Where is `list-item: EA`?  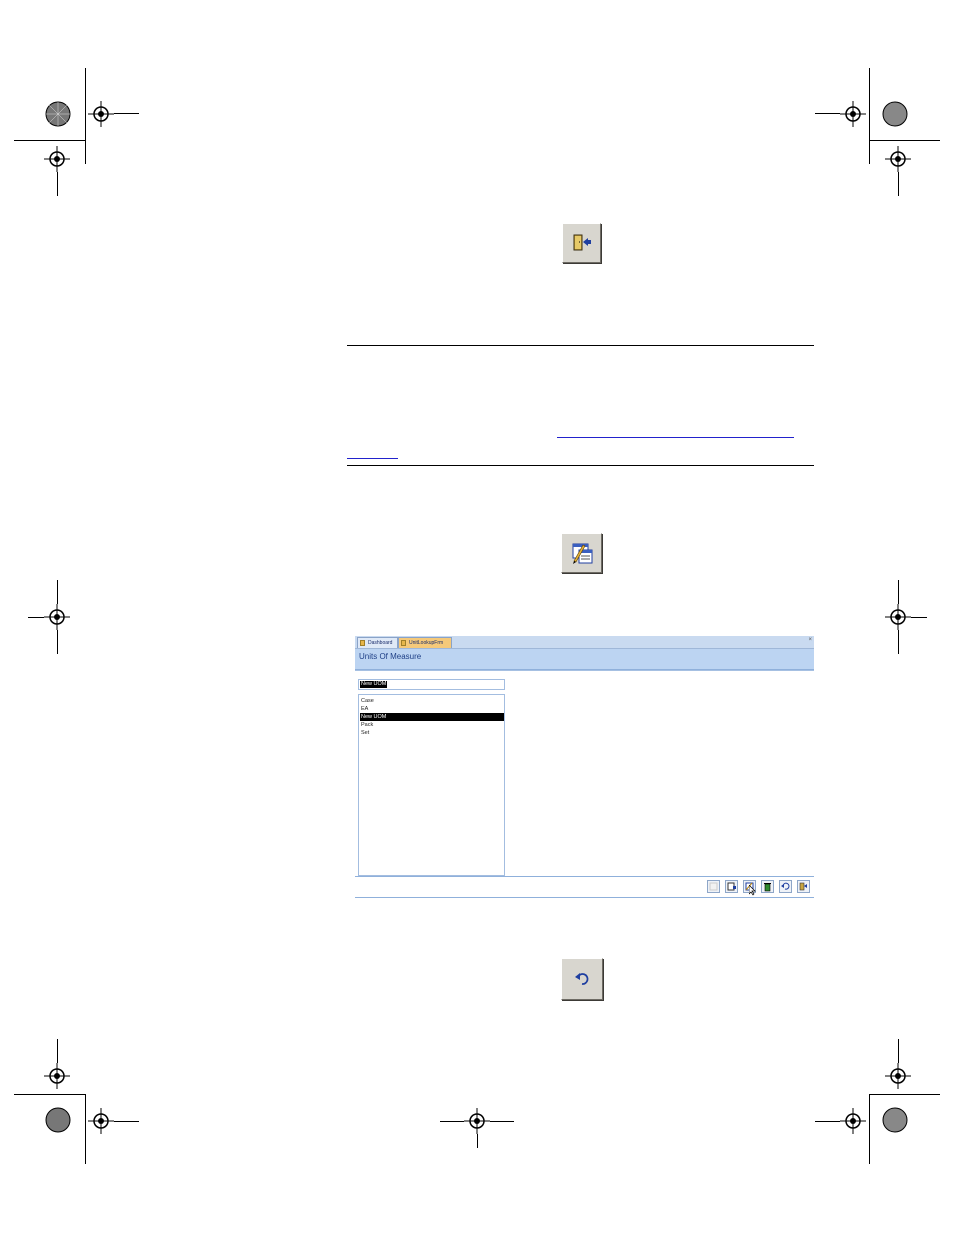
list-item: EA is located at coordinates (432, 709).